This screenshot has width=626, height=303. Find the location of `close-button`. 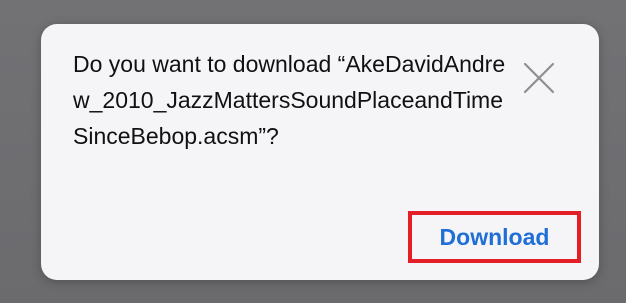

close-button is located at coordinates (539, 78).